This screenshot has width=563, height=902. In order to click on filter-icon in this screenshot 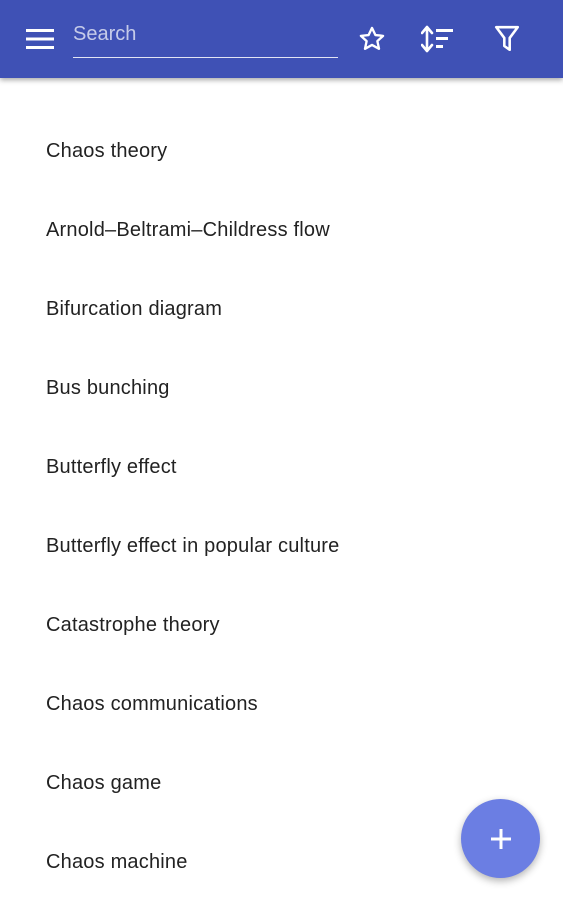, I will do `click(507, 38)`.